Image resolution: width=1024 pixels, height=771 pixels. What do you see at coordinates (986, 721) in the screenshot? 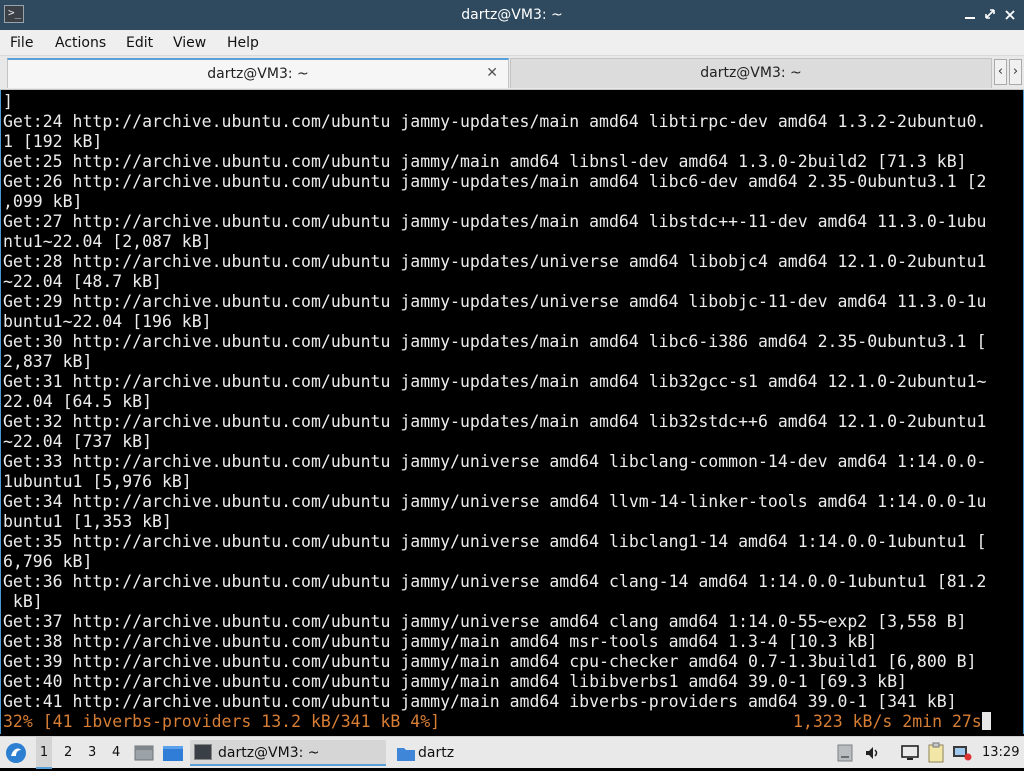
I see `terminal-cursor` at bounding box center [986, 721].